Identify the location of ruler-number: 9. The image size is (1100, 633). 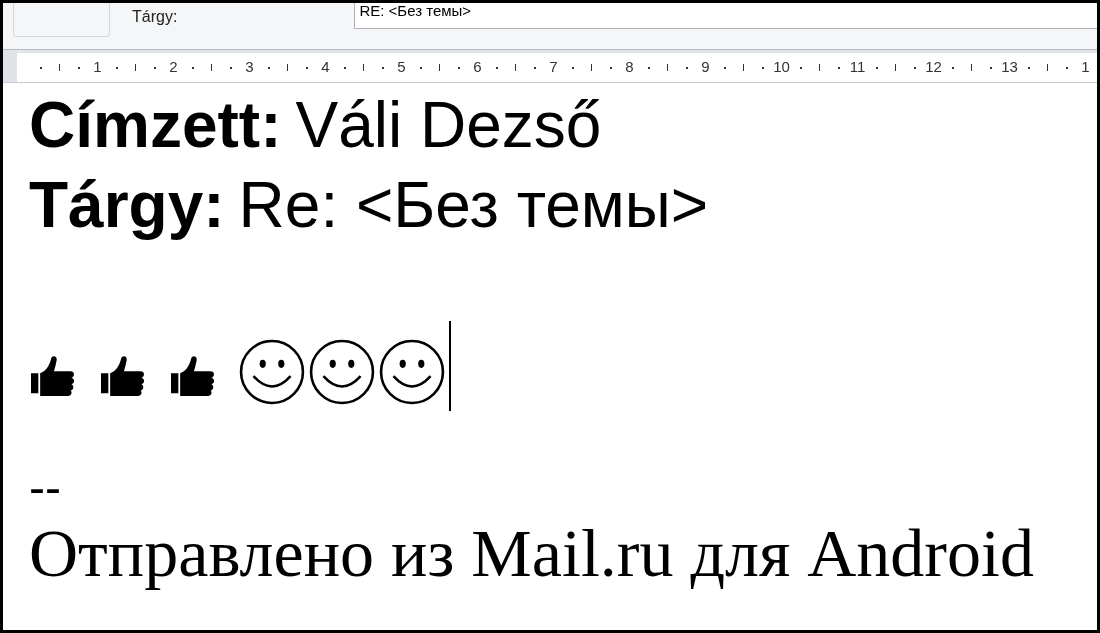
(705, 67).